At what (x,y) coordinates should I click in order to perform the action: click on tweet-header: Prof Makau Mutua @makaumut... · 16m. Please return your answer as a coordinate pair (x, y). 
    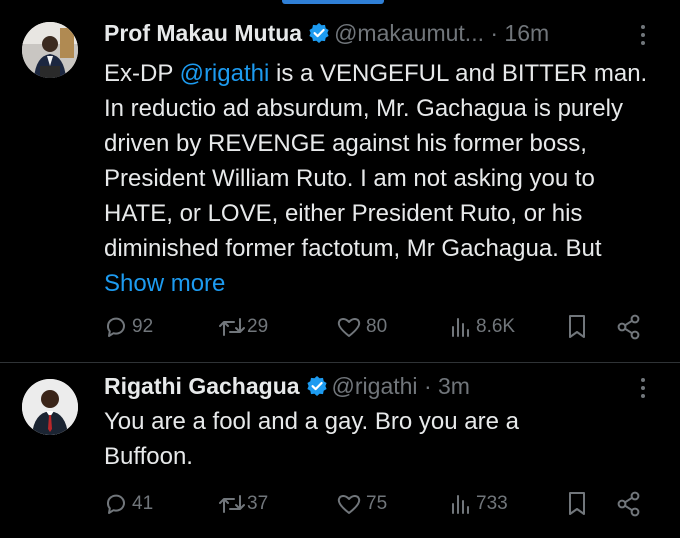
    Looking at the image, I should click on (326, 35).